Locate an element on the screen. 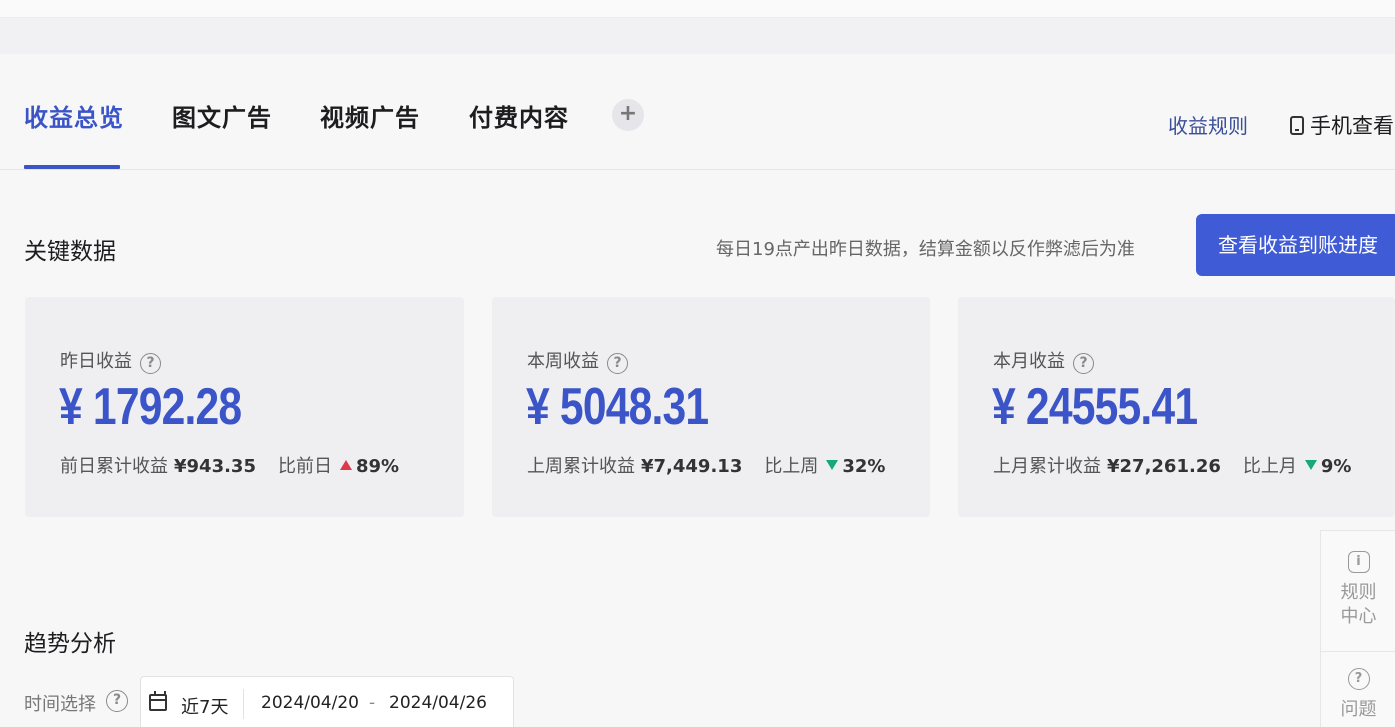 This screenshot has height=727, width=1395. prev-label: 上月累计收益 is located at coordinates (1047, 466).